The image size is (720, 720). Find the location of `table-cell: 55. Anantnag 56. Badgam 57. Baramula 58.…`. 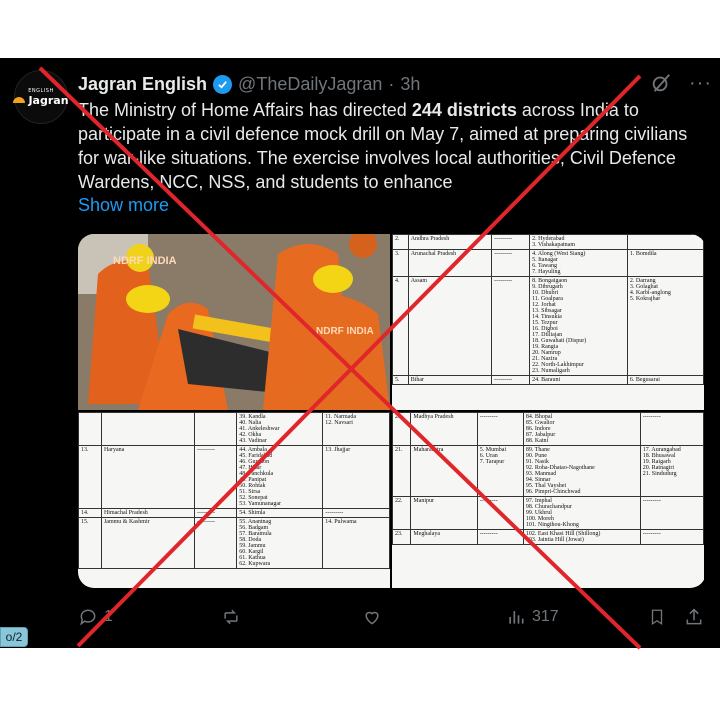

table-cell: 55. Anantnag 56. Badgam 57. Baramula 58.… is located at coordinates (280, 543).